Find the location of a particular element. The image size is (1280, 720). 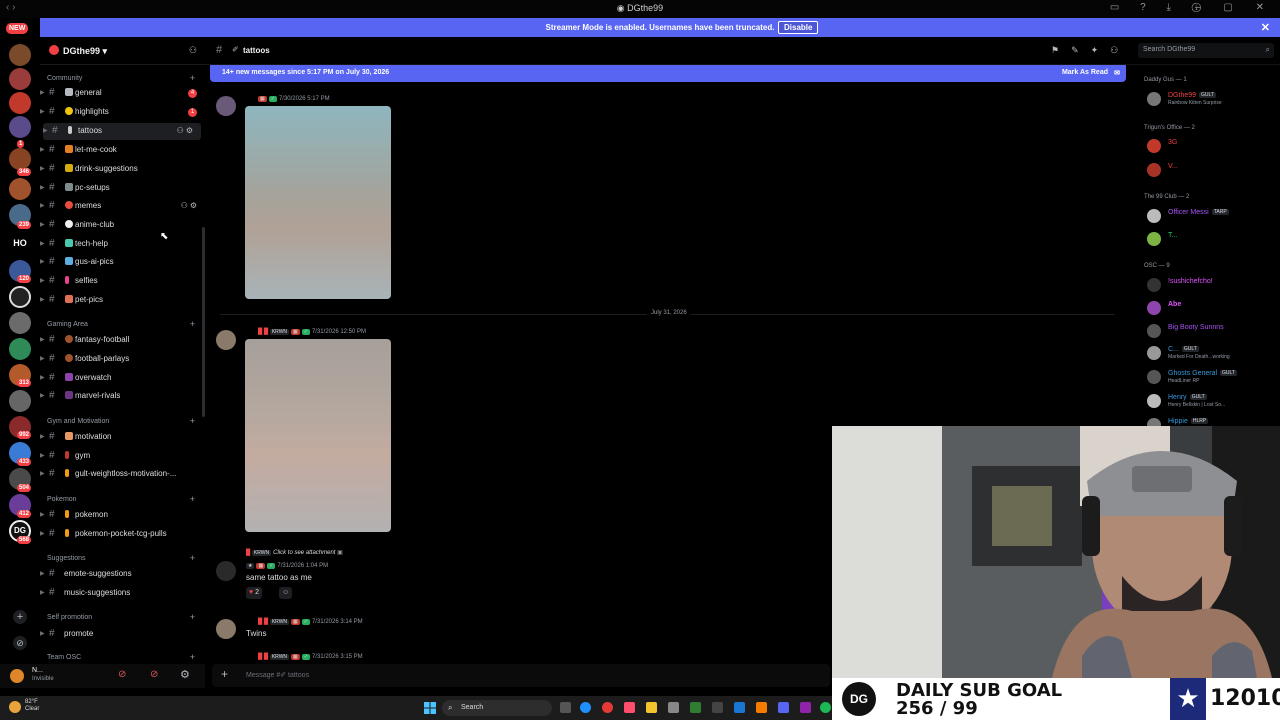

channel-motivation: ▶ # motivation is located at coordinates (122, 437).